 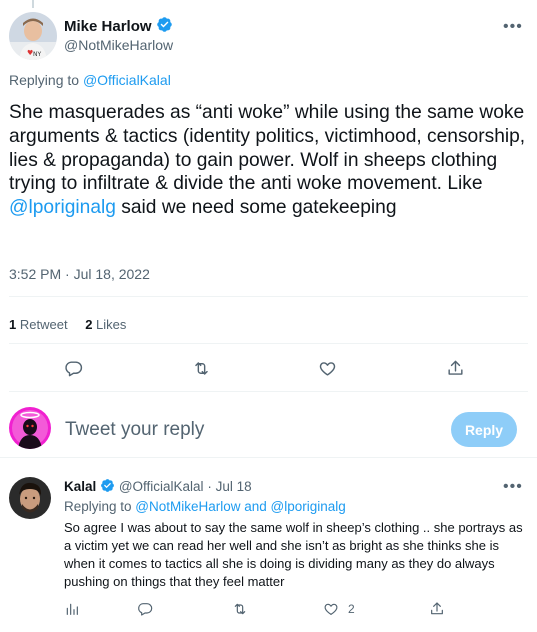 I want to click on reply-replying-to-label: Replying to, so click(x=100, y=506).